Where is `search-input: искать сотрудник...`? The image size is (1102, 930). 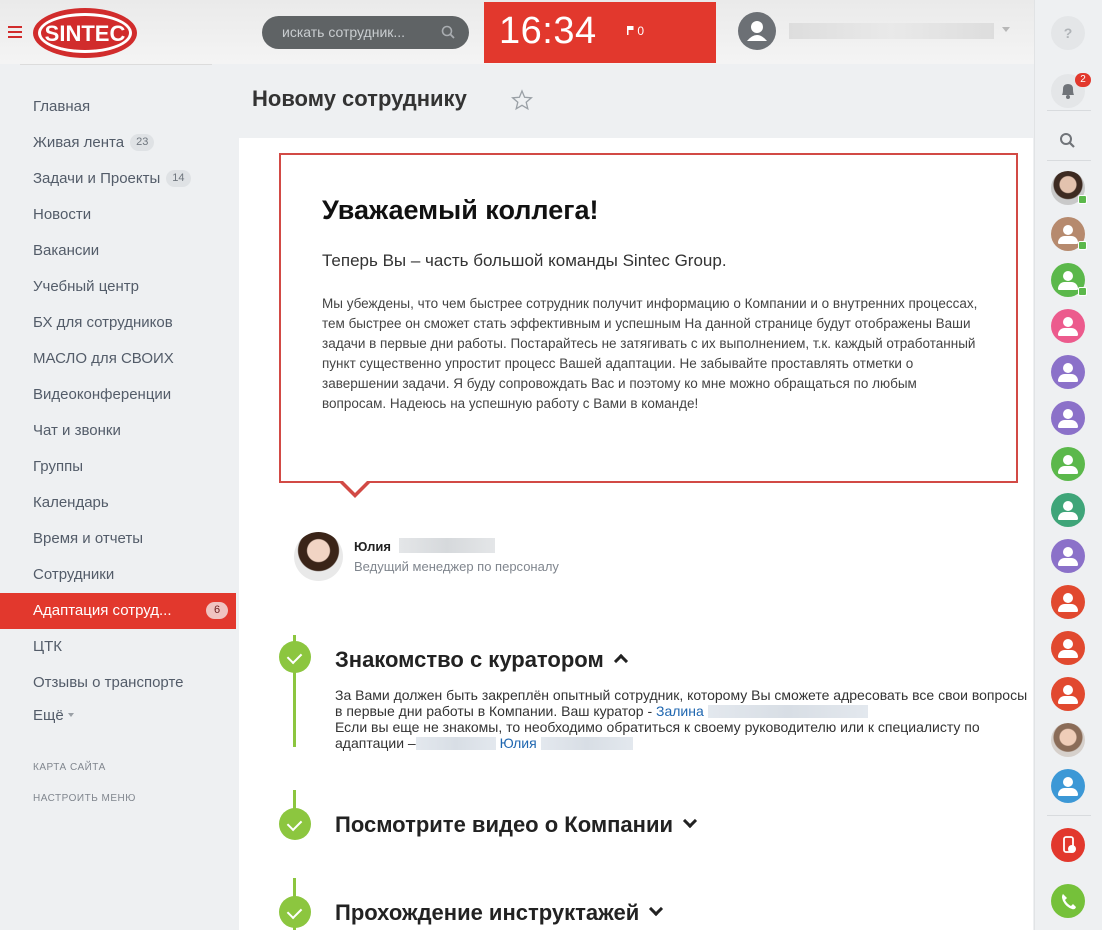
search-input: искать сотрудник... is located at coordinates (365, 32).